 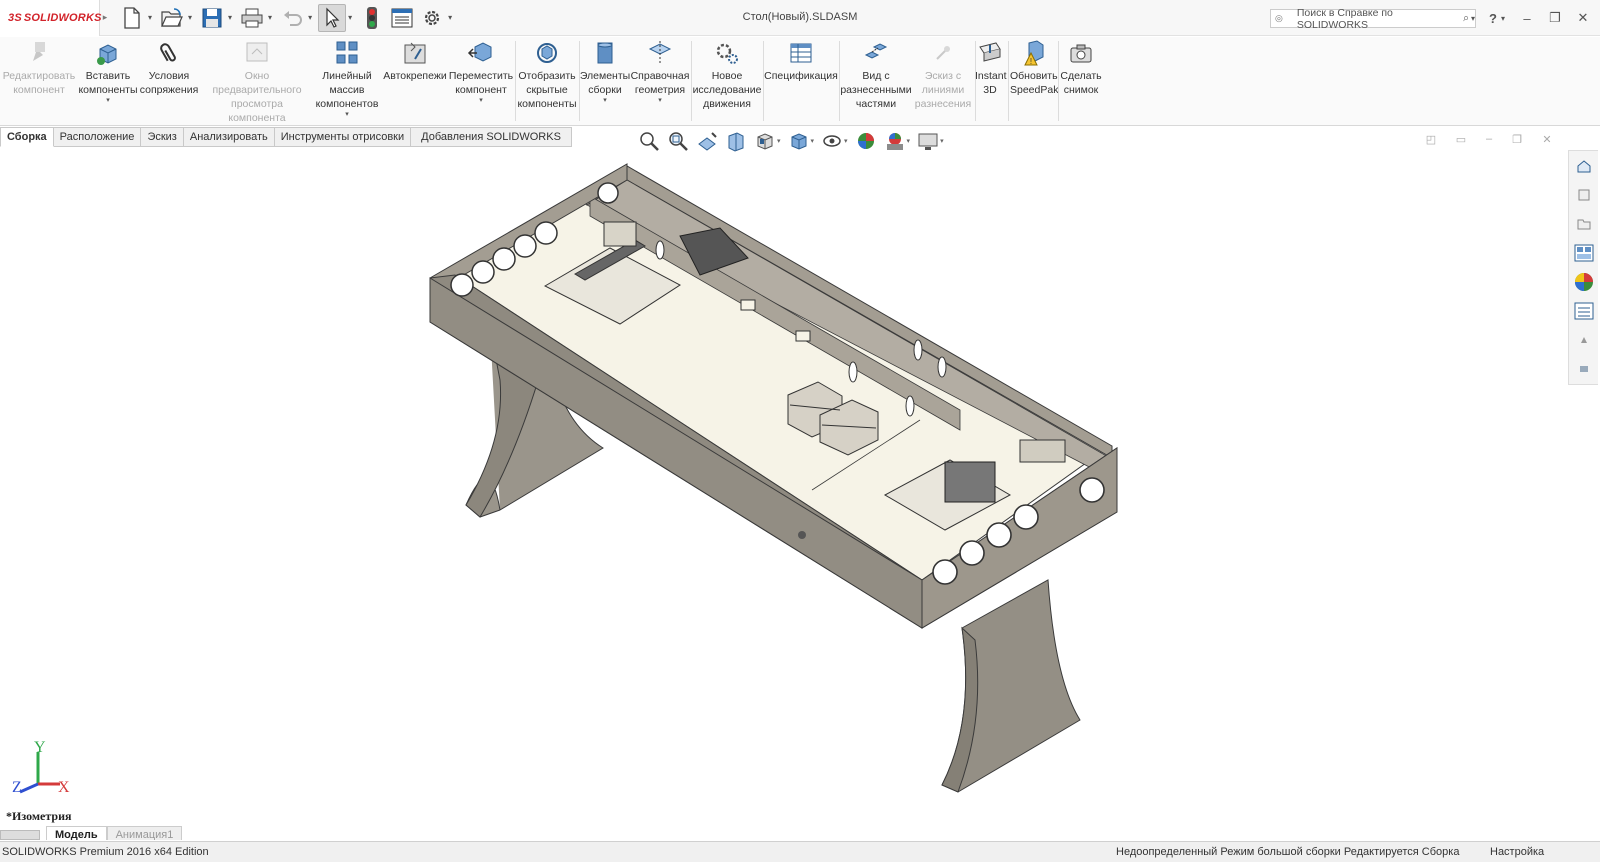 I want to click on custom-properties-icon, so click(x=1584, y=311).